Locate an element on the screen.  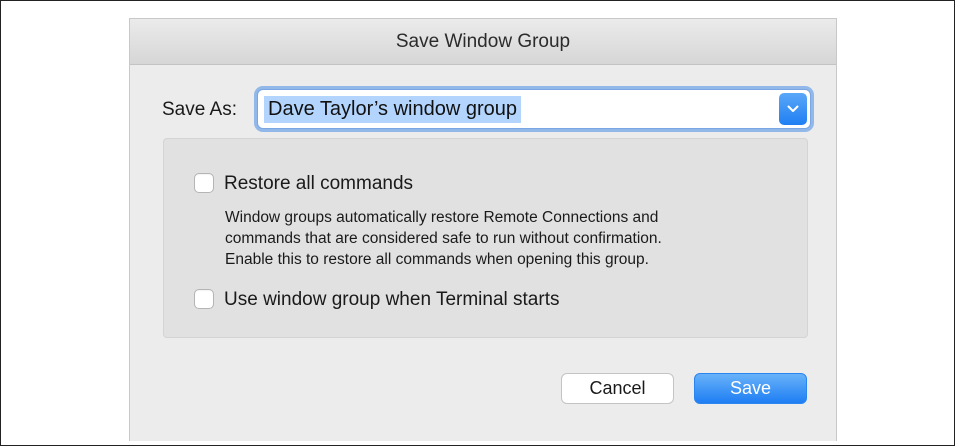
save-button: Save is located at coordinates (750, 388).